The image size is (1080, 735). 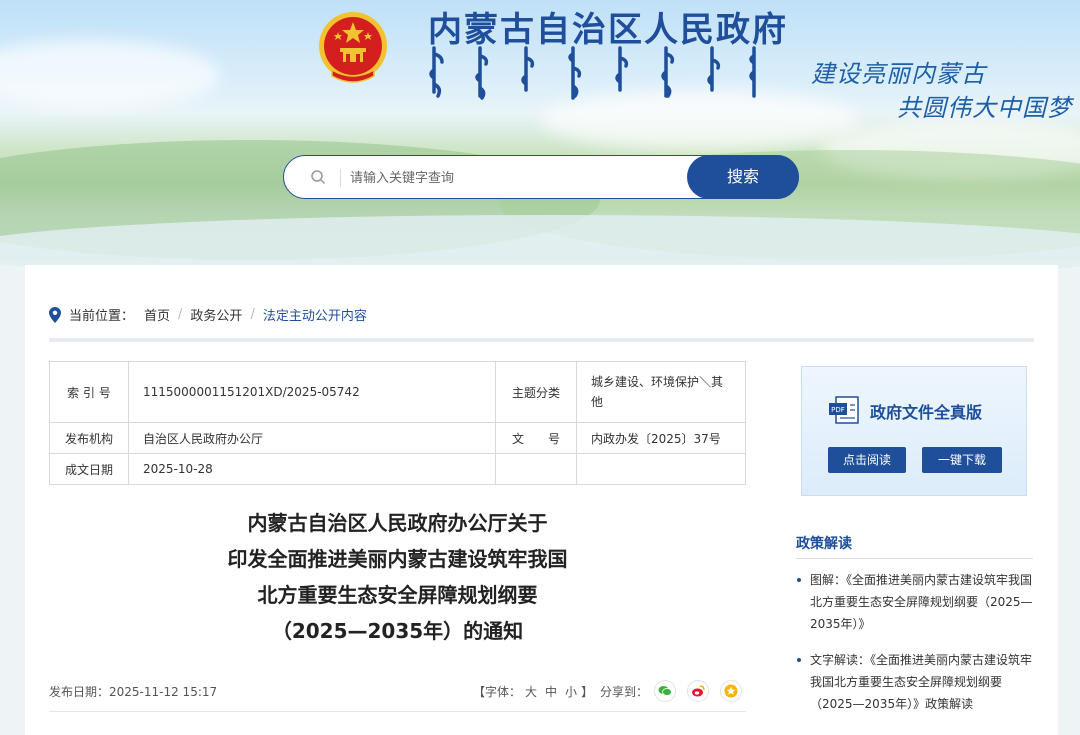 What do you see at coordinates (661, 392) in the screenshot?
I see `topic-value: 城乡建设、环境保护＼其他` at bounding box center [661, 392].